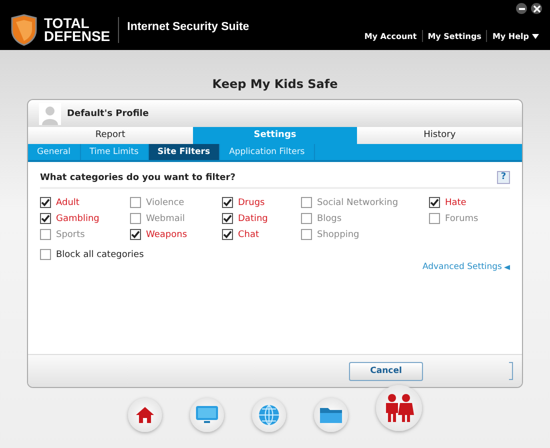  I want to click on page-title: Keep My Kids Safe, so click(275, 84).